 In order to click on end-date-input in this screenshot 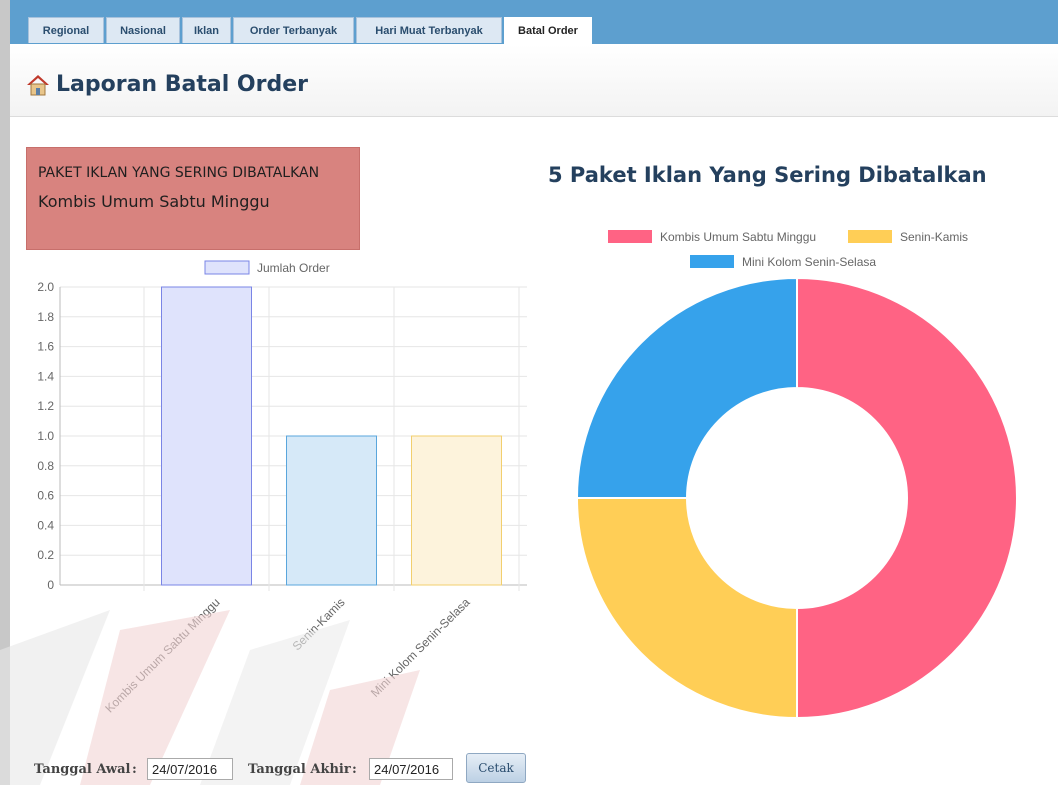, I will do `click(411, 769)`.